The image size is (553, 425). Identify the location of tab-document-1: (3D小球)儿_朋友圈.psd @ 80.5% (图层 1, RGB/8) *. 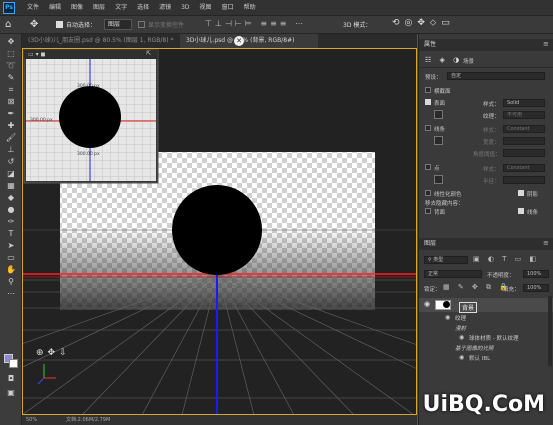
(101, 41).